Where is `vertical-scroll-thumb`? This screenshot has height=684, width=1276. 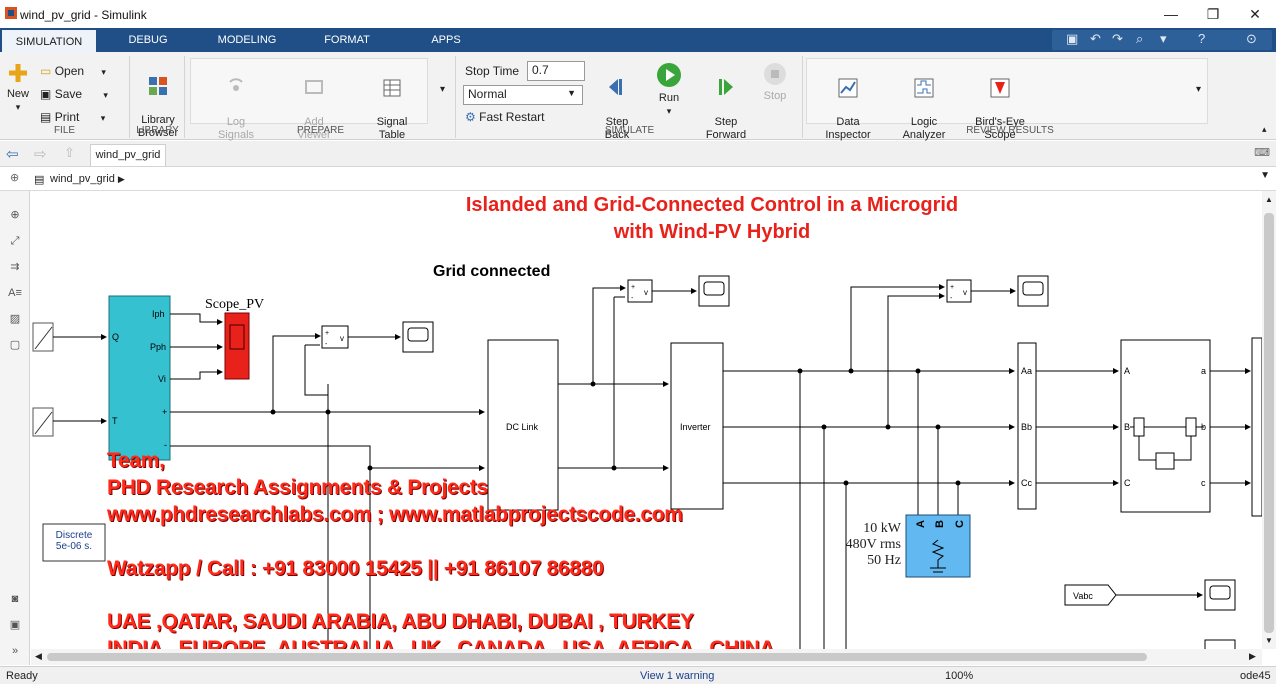 vertical-scroll-thumb is located at coordinates (1269, 423).